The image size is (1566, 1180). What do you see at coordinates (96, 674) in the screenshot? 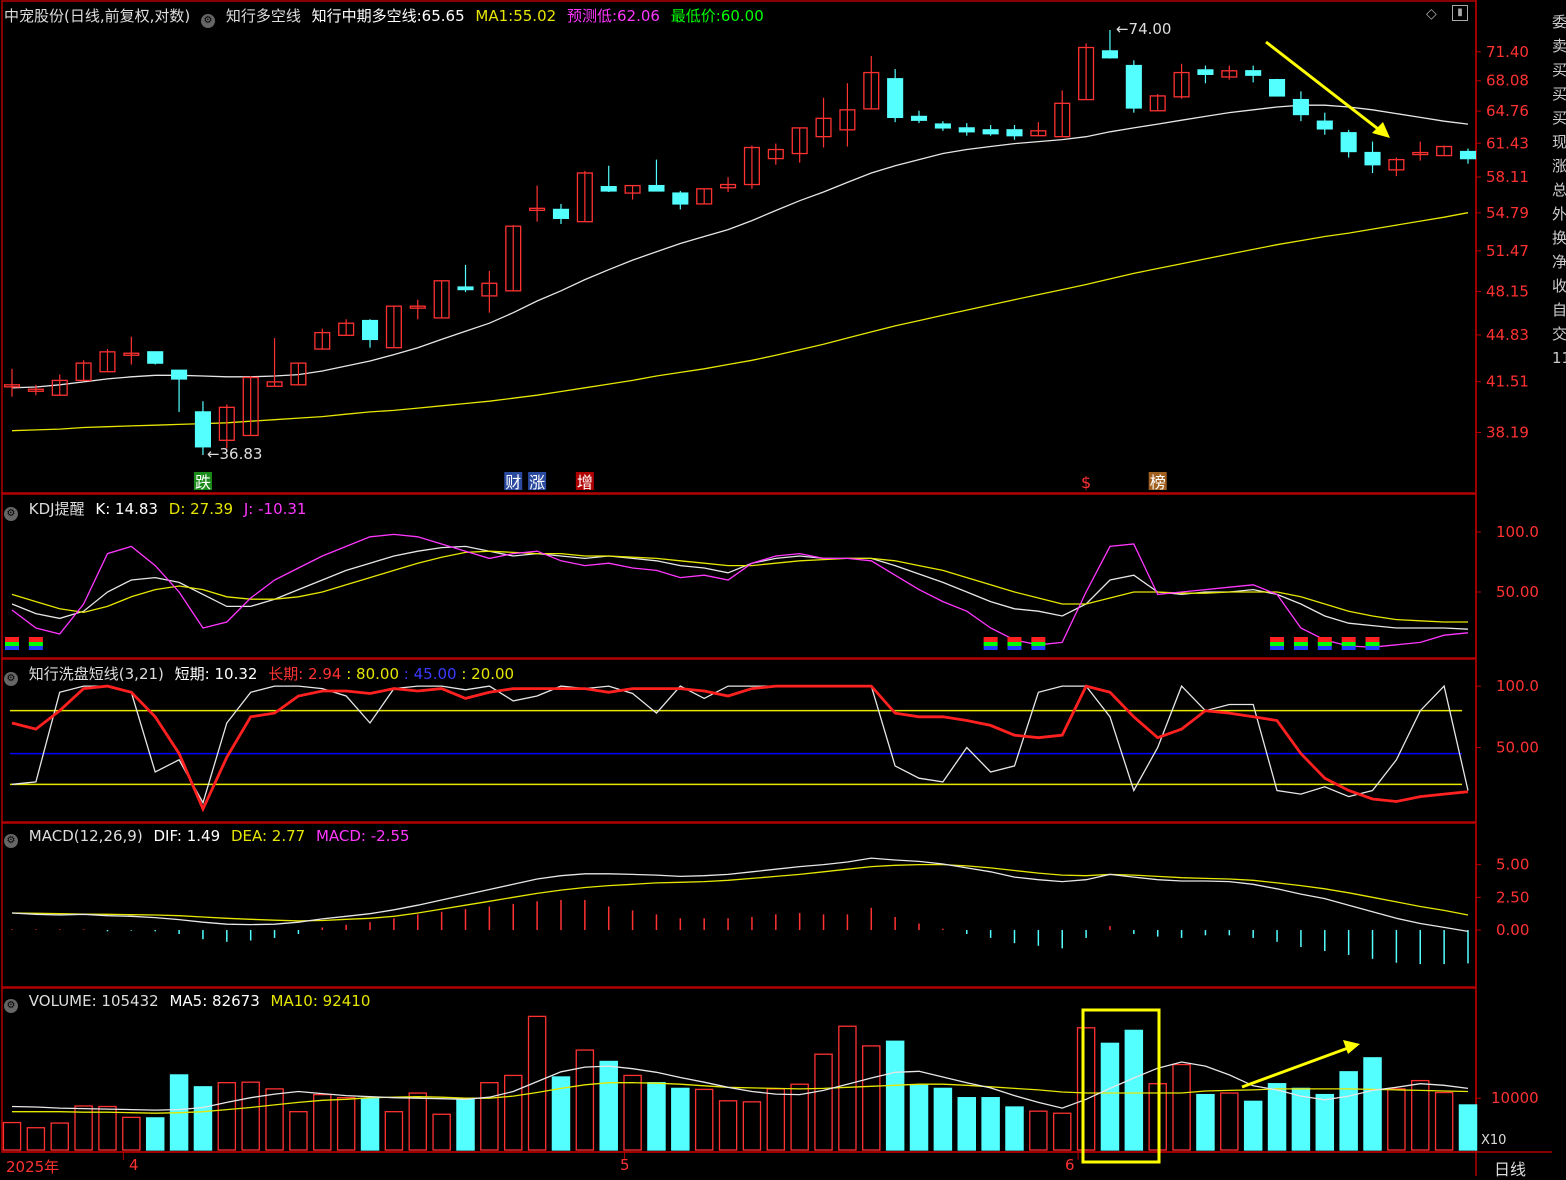
I see `wash-name: 知行洗盘短线(3,21)` at bounding box center [96, 674].